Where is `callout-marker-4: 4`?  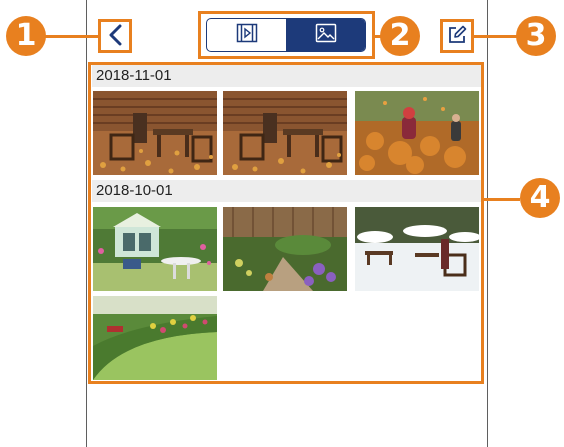
callout-marker-4: 4 is located at coordinates (540, 198).